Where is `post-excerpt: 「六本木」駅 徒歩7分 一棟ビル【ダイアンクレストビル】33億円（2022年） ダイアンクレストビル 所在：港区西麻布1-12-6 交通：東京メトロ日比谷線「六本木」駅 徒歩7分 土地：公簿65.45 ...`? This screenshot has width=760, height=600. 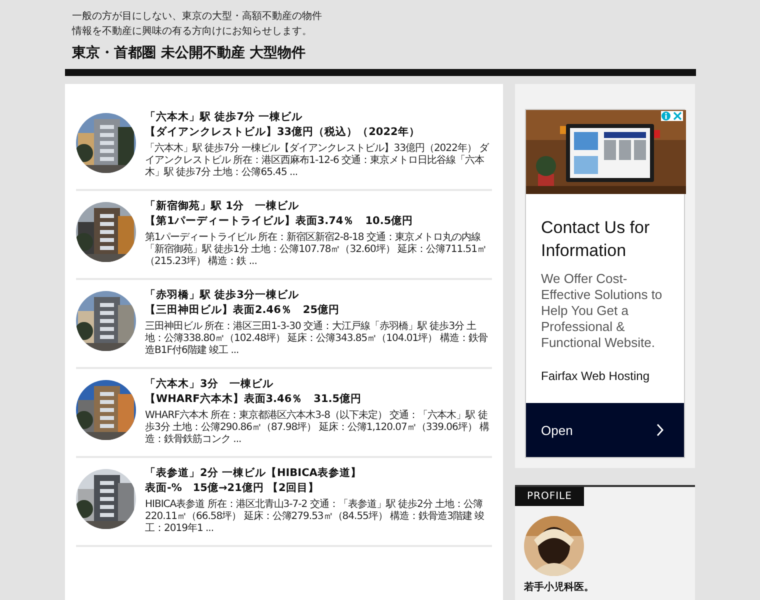 post-excerpt: 「六本木」駅 徒歩7分 一棟ビル【ダイアンクレストビル】33億円（2022年） ダイアンクレストビル 所在：港区西麻布1-12-6 交通：東京メトロ日比谷線「六本木」駅 徒歩7分 土地：公簿65.45 ... is located at coordinates (317, 161).